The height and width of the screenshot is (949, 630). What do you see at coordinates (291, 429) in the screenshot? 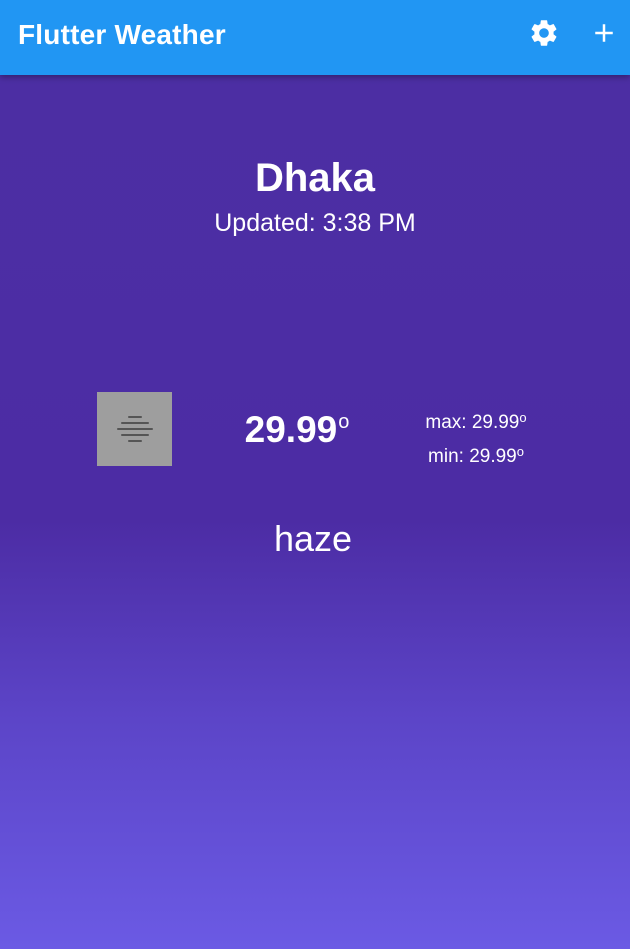
I see `temperature-value: 29.99` at bounding box center [291, 429].